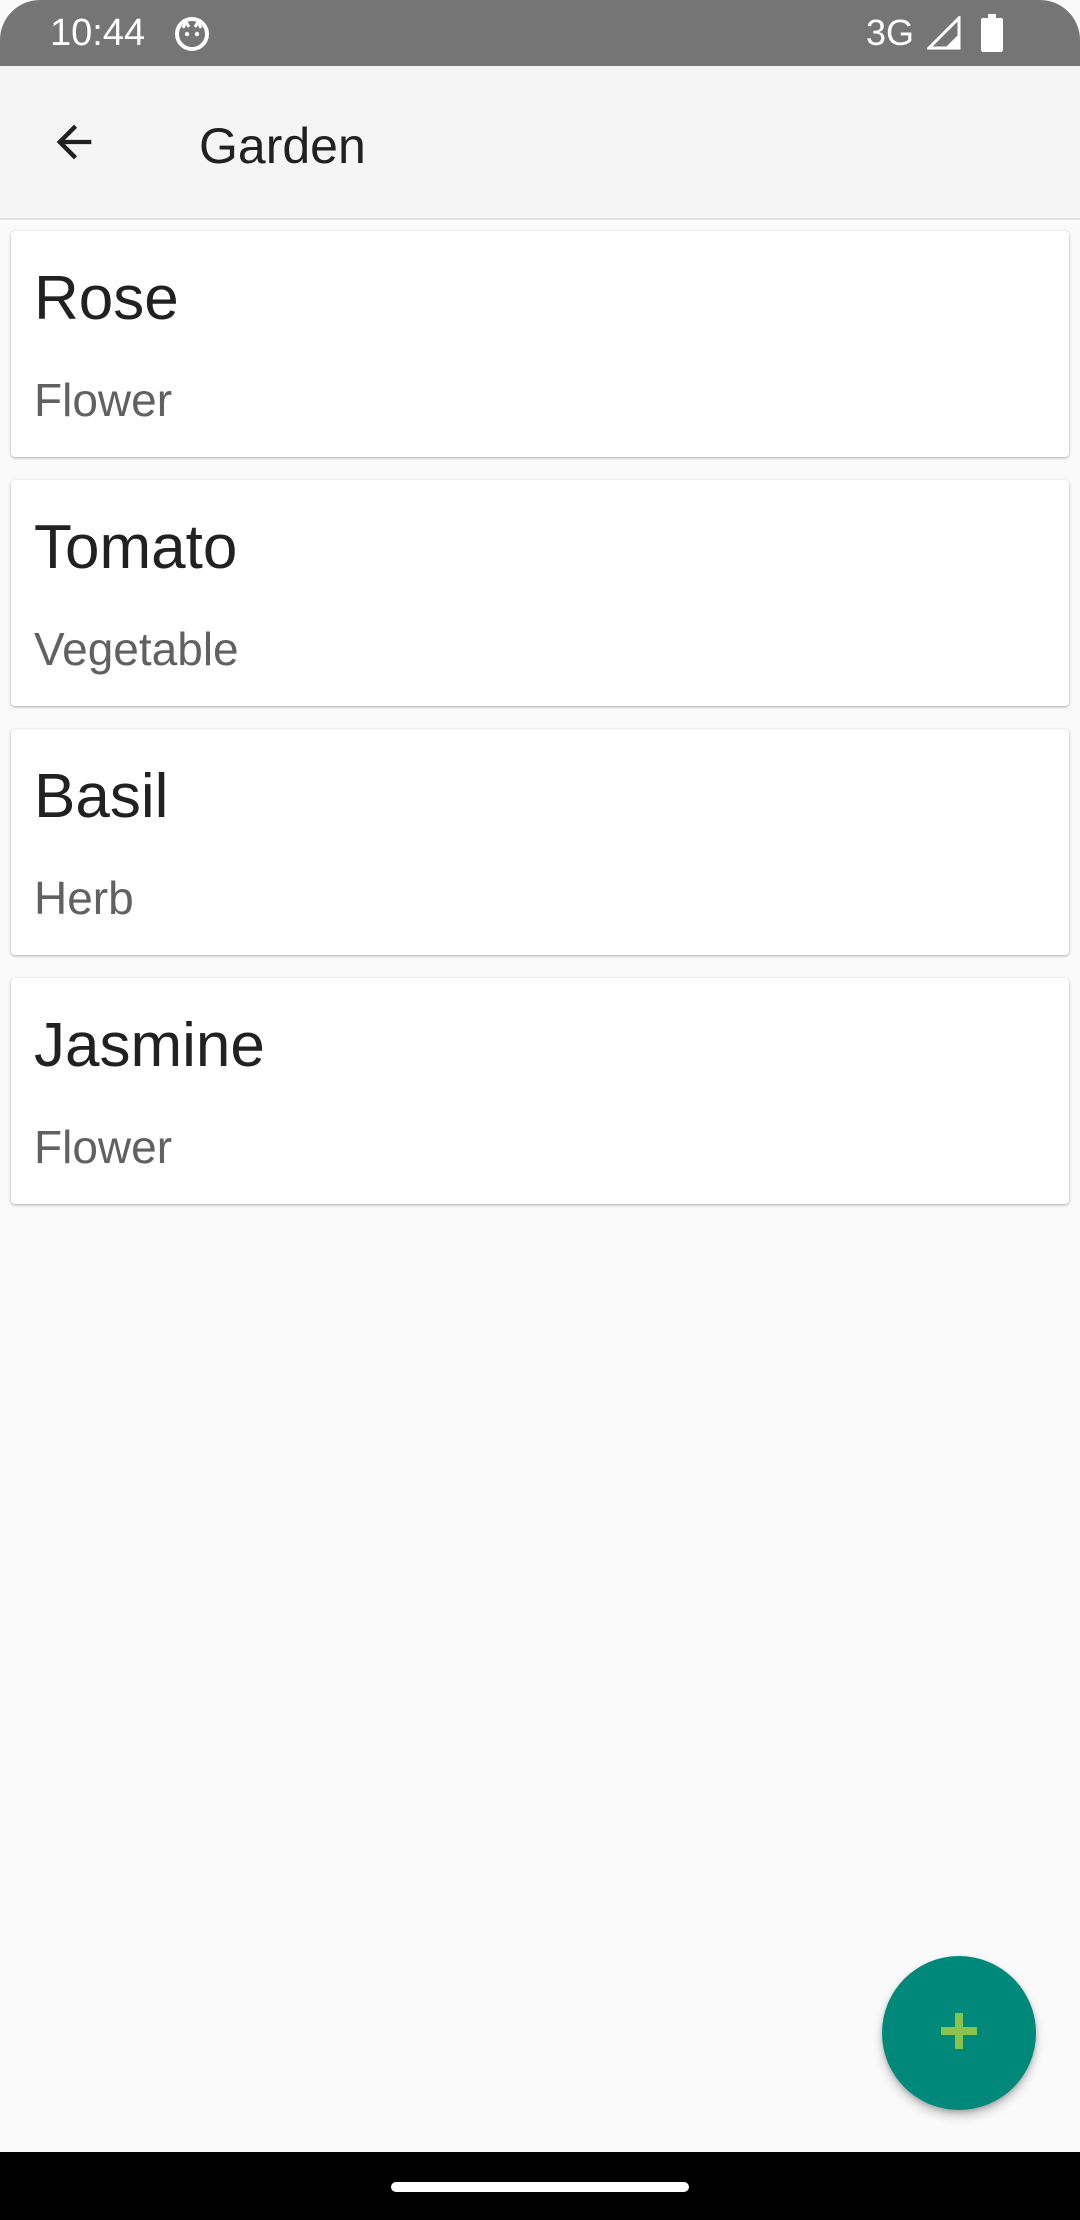 The image size is (1080, 2220). Describe the element at coordinates (943, 32) in the screenshot. I see `cell-signal-icon` at that location.